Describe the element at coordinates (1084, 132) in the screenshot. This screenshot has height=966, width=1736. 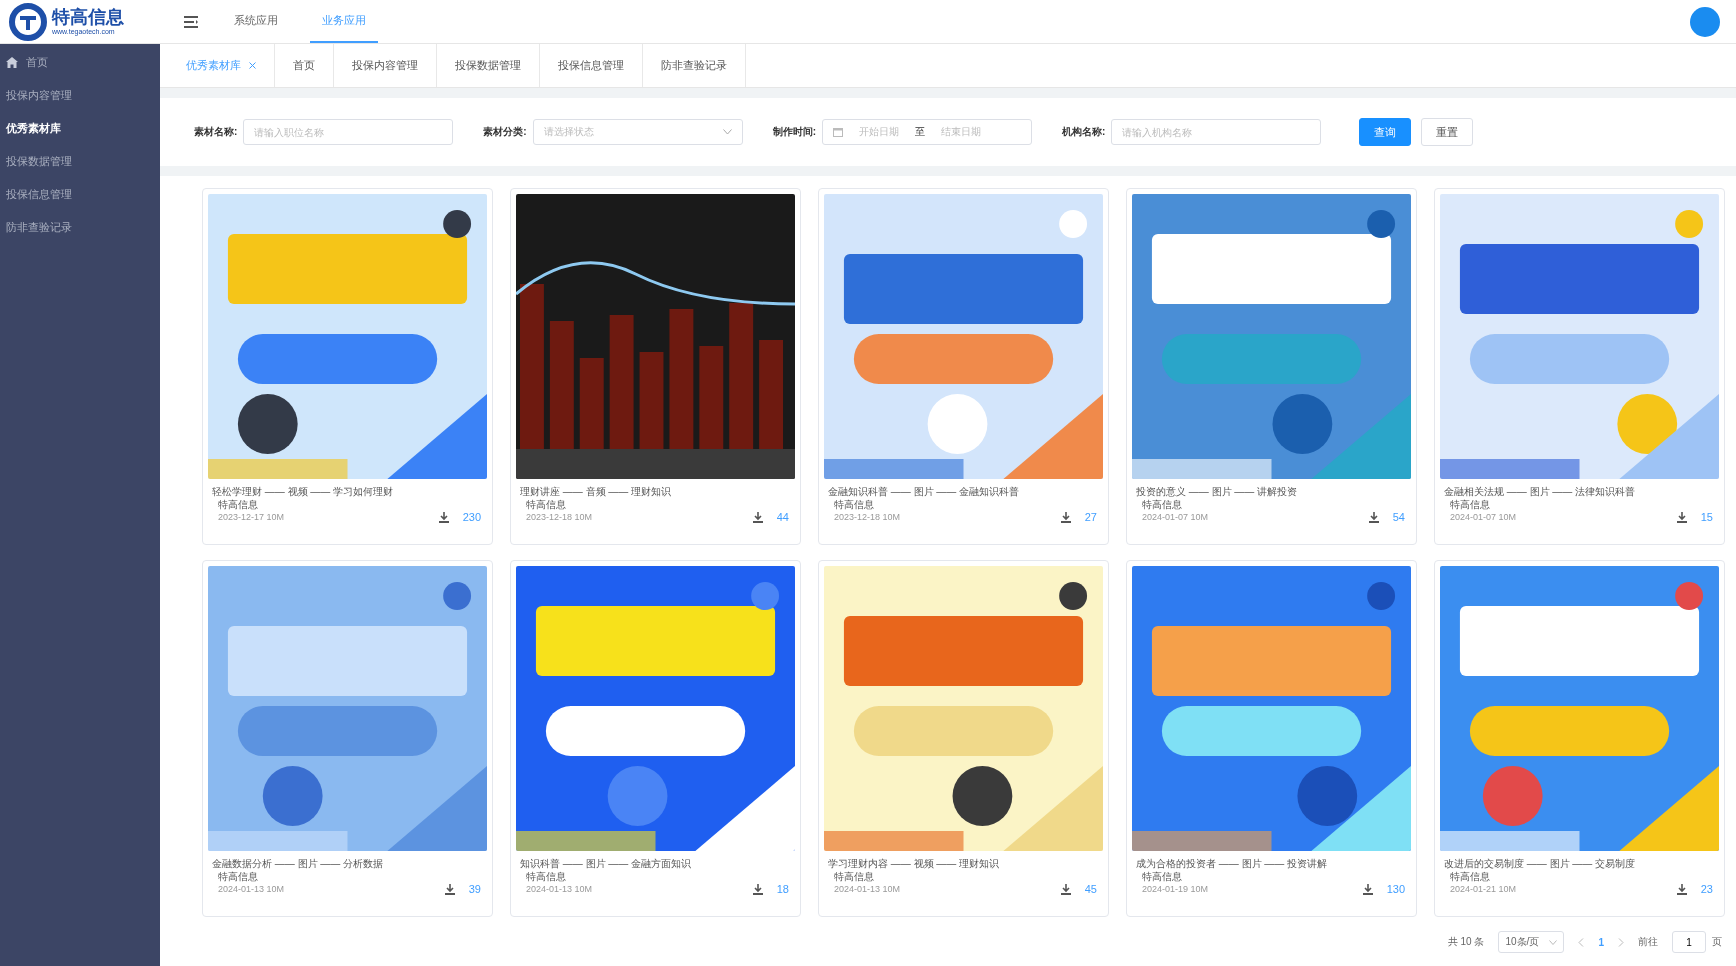
I see `field-label: 机构名称:` at that location.